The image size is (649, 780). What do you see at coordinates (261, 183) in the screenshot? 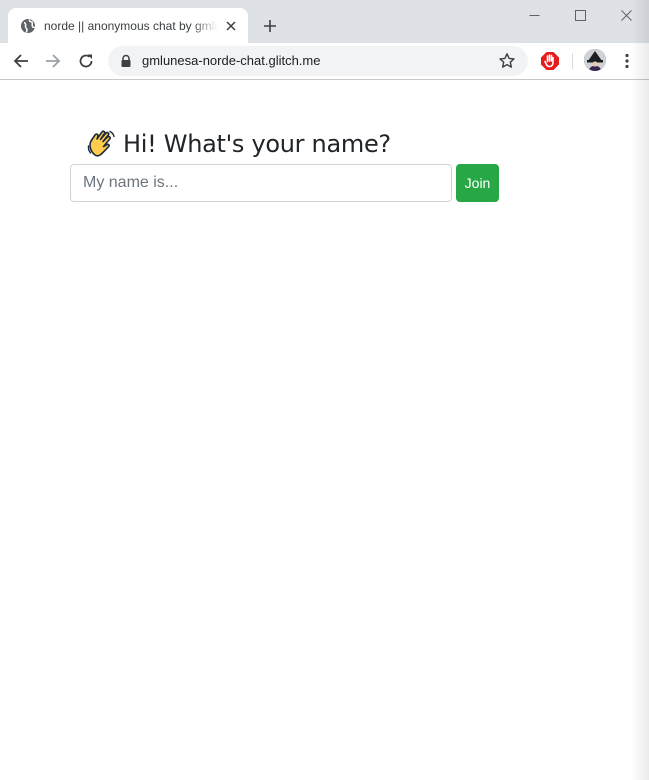
I see `name-input` at bounding box center [261, 183].